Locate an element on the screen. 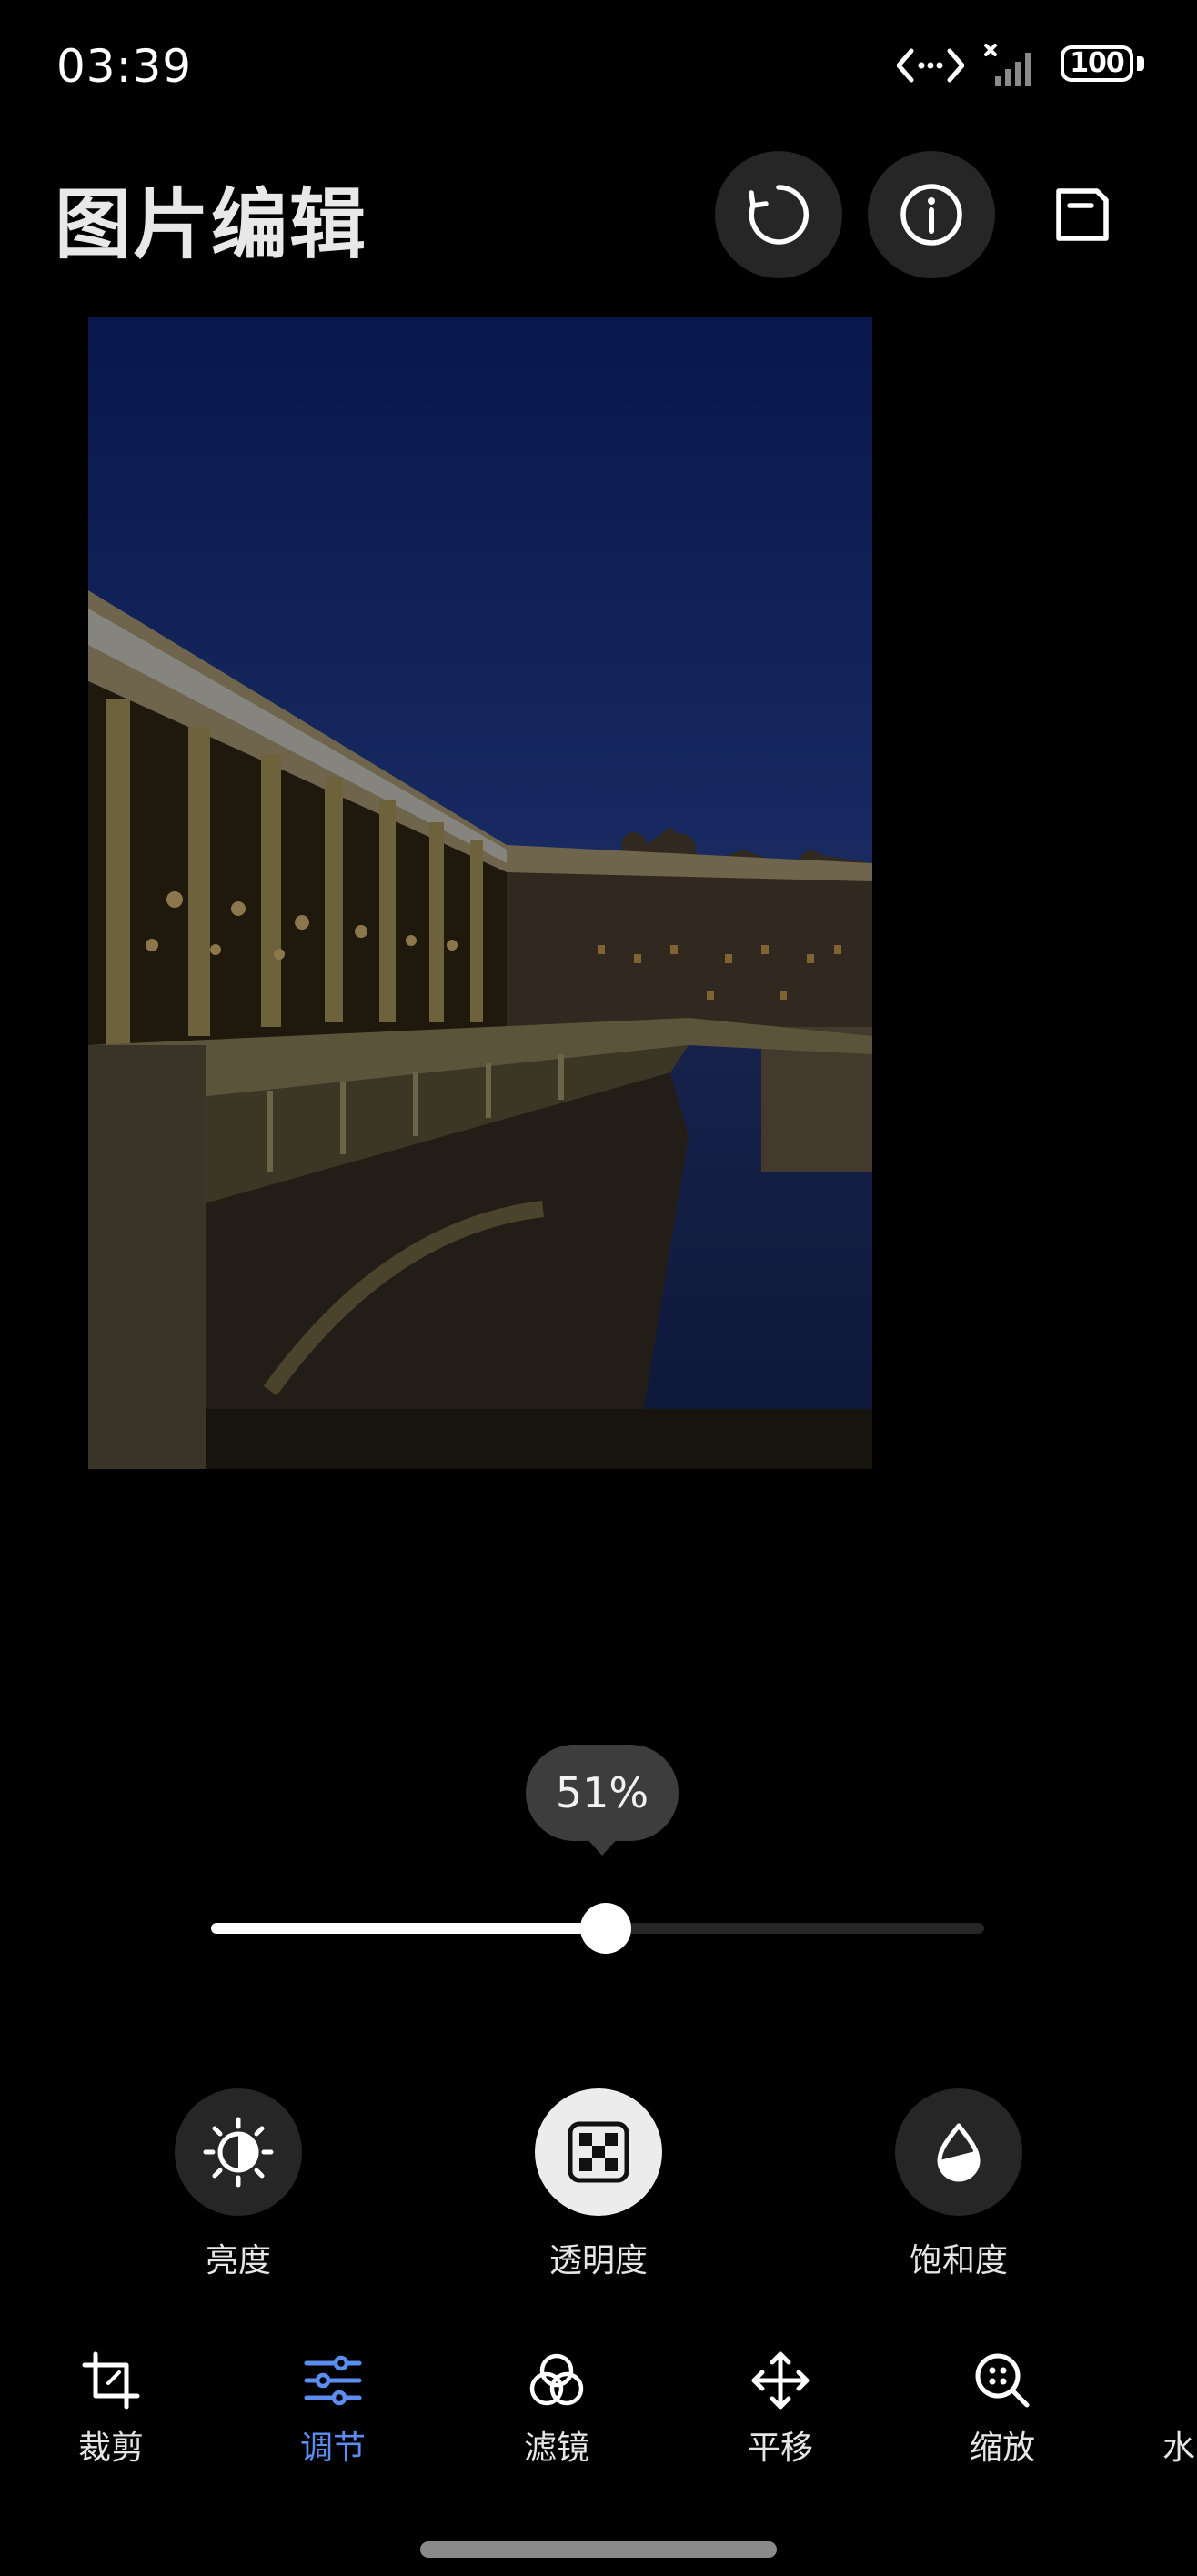 The image size is (1197, 2576). info-button is located at coordinates (931, 214).